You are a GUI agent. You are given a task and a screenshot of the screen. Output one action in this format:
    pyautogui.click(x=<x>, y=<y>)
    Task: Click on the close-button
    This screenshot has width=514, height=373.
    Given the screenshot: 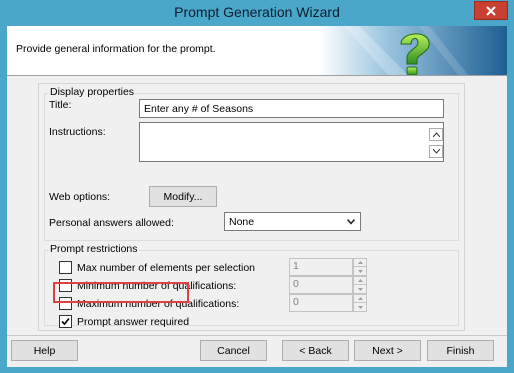 What is the action you would take?
    pyautogui.click(x=491, y=10)
    